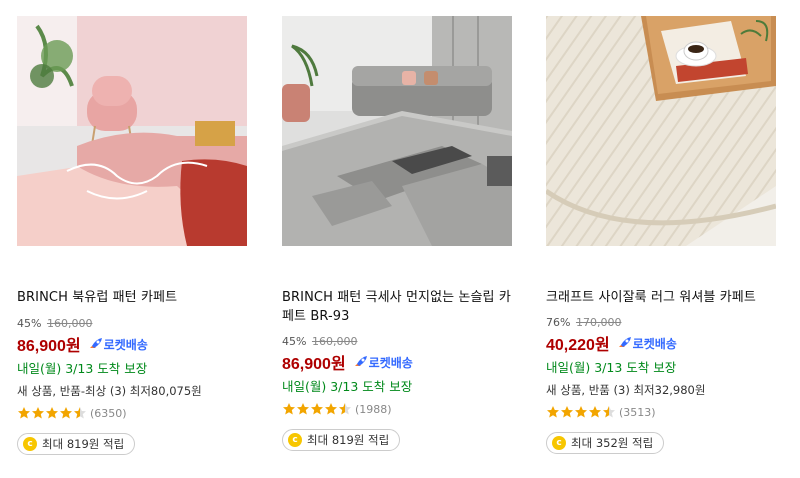  Describe the element at coordinates (661, 323) in the screenshot. I see `discount-row: 76% 170,000` at that location.